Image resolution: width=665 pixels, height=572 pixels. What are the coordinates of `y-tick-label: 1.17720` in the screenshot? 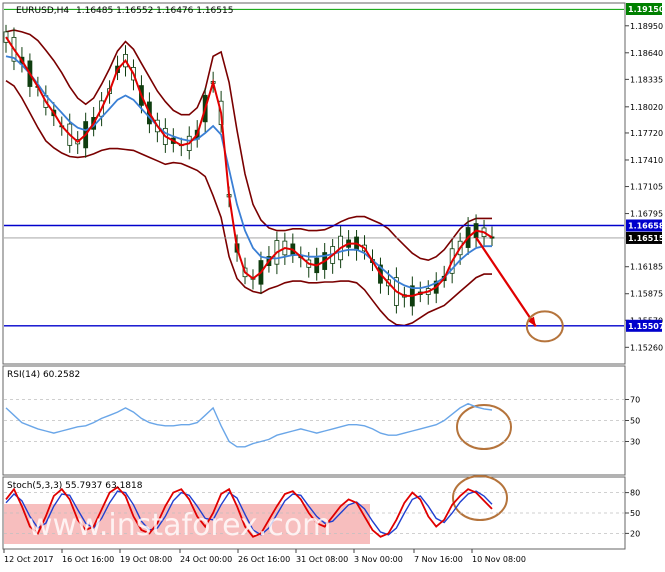 It's located at (646, 133).